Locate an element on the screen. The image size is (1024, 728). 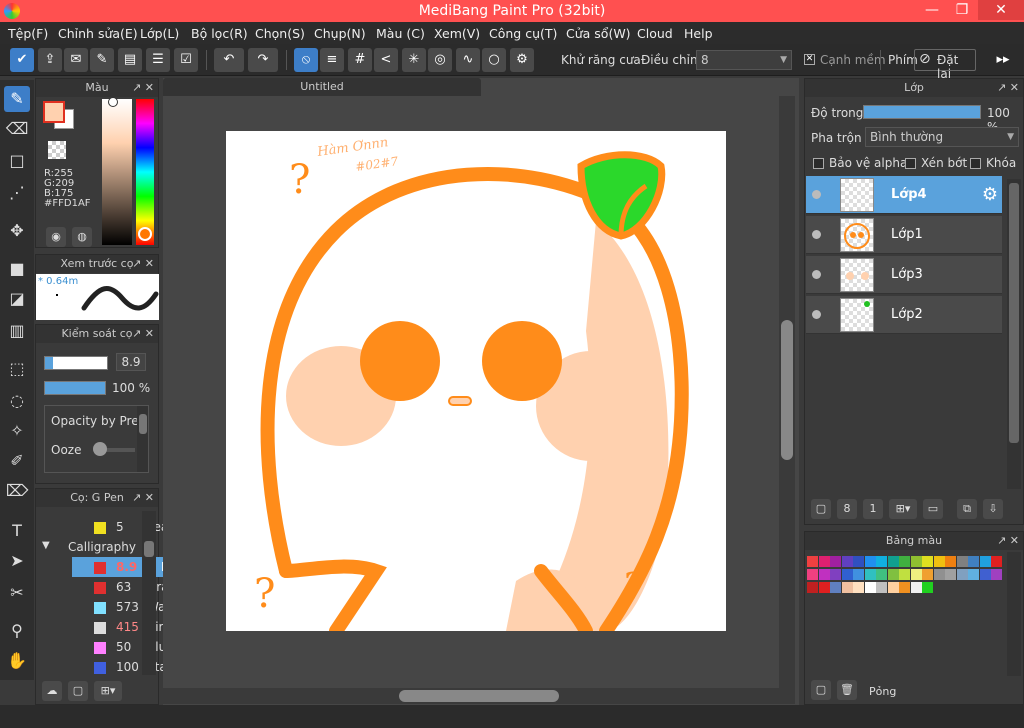
blend-mode-combo: Bình thường ▼ is located at coordinates (942, 137).